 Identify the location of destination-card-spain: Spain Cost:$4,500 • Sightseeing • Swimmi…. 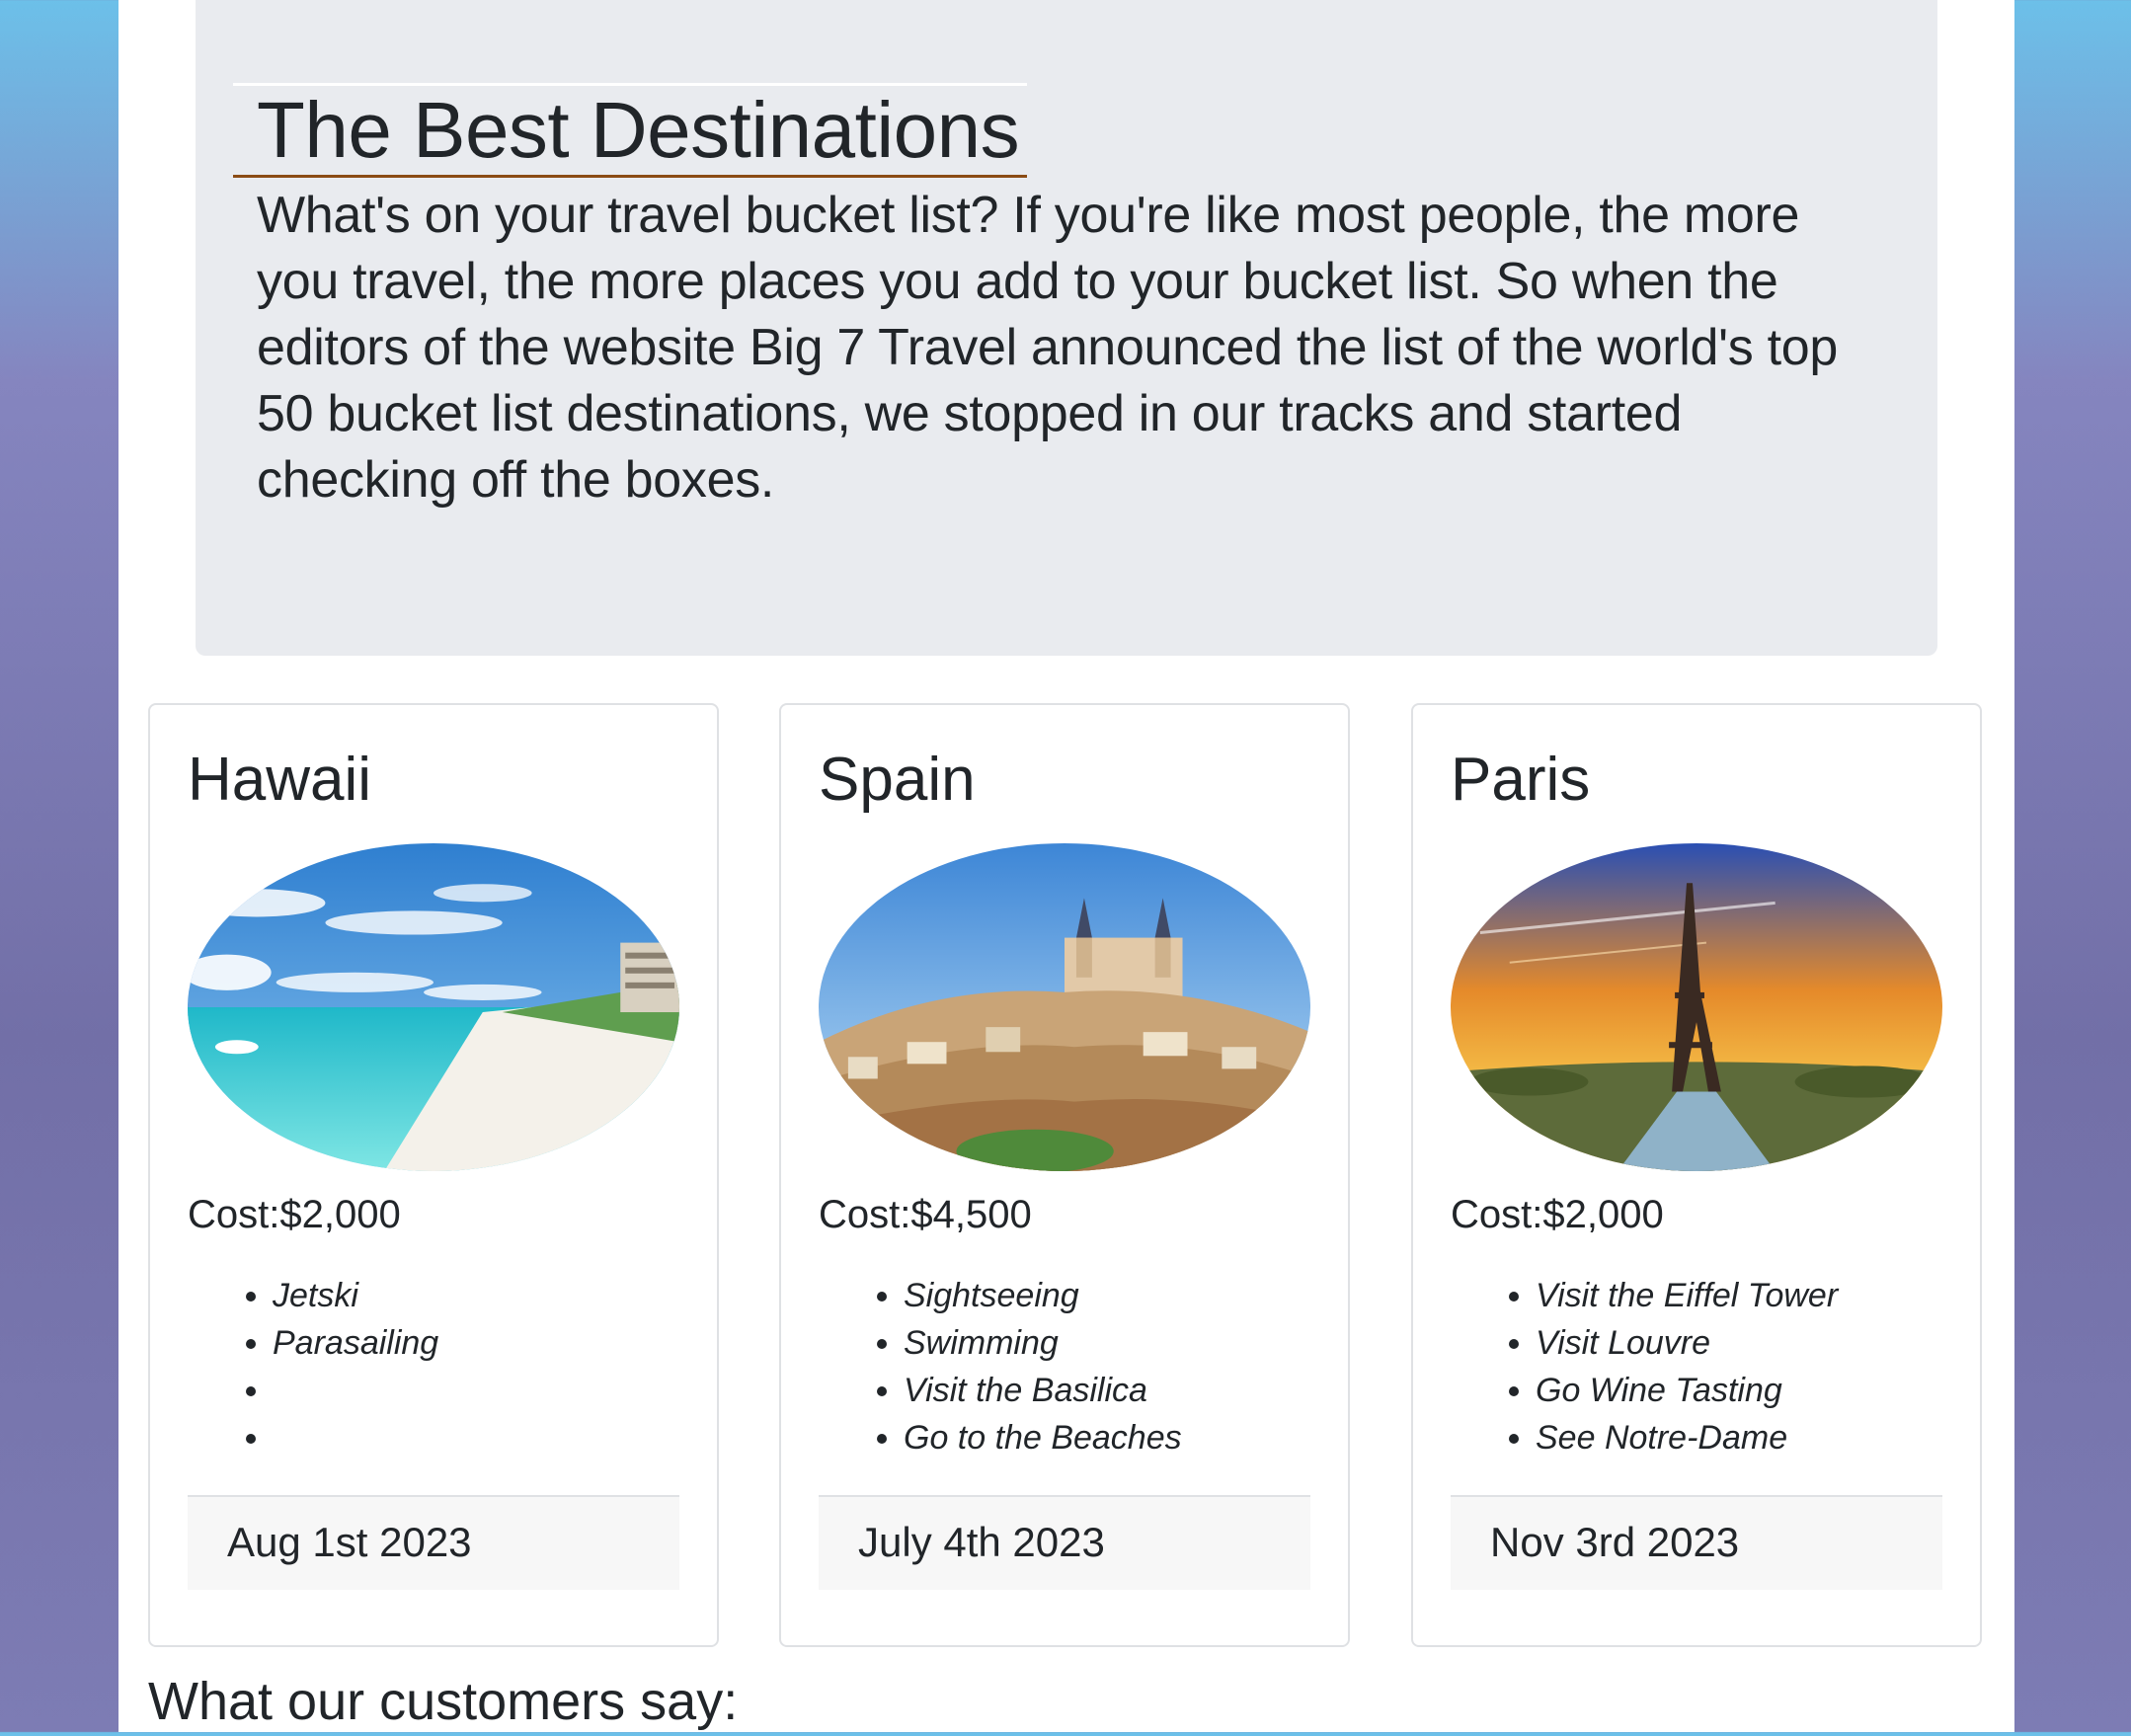
(1064, 1175).